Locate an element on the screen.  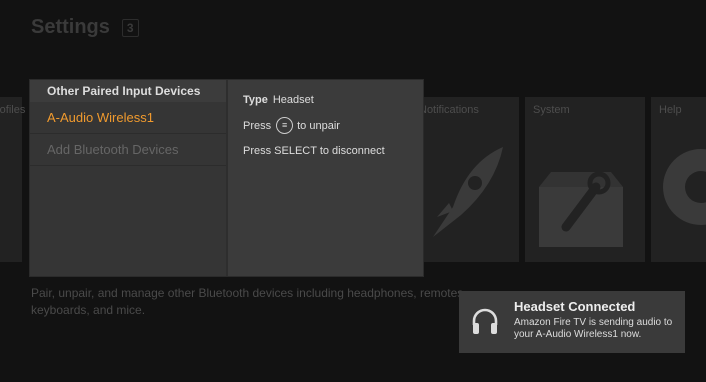
tile-notifications: Notifications is located at coordinates (469, 179).